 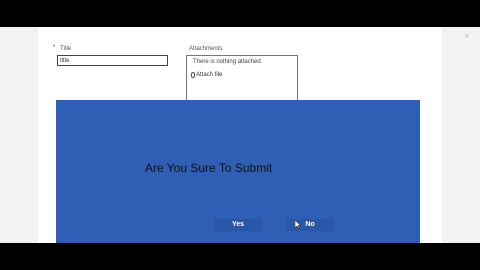 What do you see at coordinates (54, 48) in the screenshot?
I see `required-indicator: *` at bounding box center [54, 48].